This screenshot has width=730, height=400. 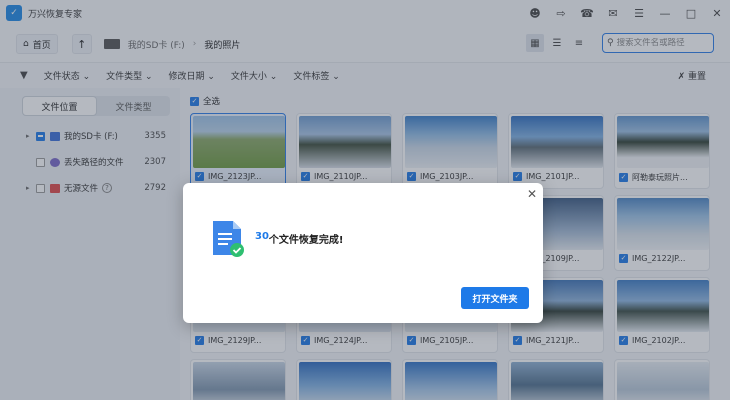 What do you see at coordinates (532, 194) in the screenshot?
I see `close-icon: ✕` at bounding box center [532, 194].